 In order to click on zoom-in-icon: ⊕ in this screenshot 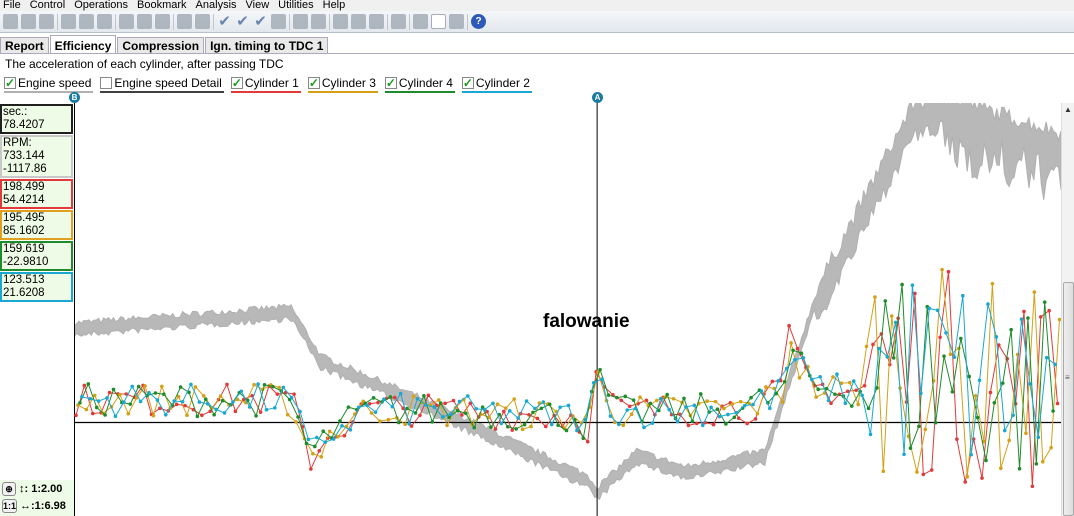, I will do `click(9, 488)`.